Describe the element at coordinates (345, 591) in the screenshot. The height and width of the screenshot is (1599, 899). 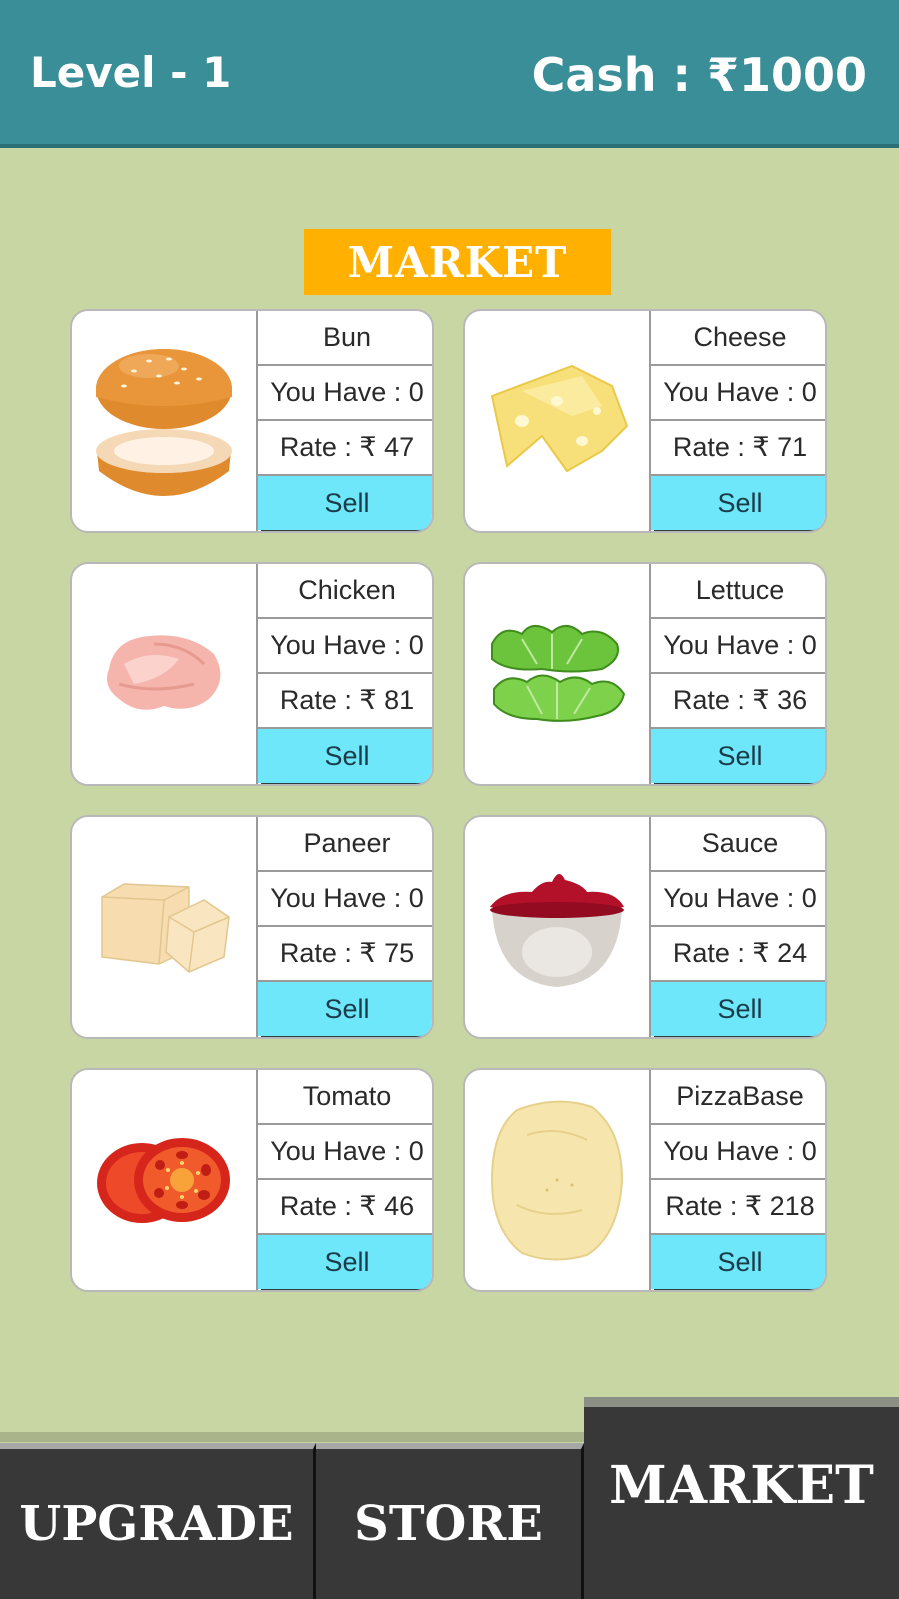
I see `item-name: Chicken` at that location.